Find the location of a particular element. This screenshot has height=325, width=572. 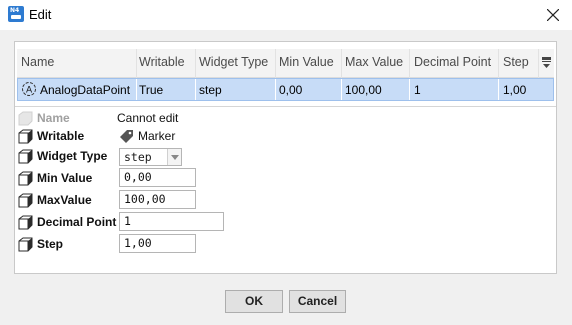

svg-text: A is located at coordinates (29, 91).